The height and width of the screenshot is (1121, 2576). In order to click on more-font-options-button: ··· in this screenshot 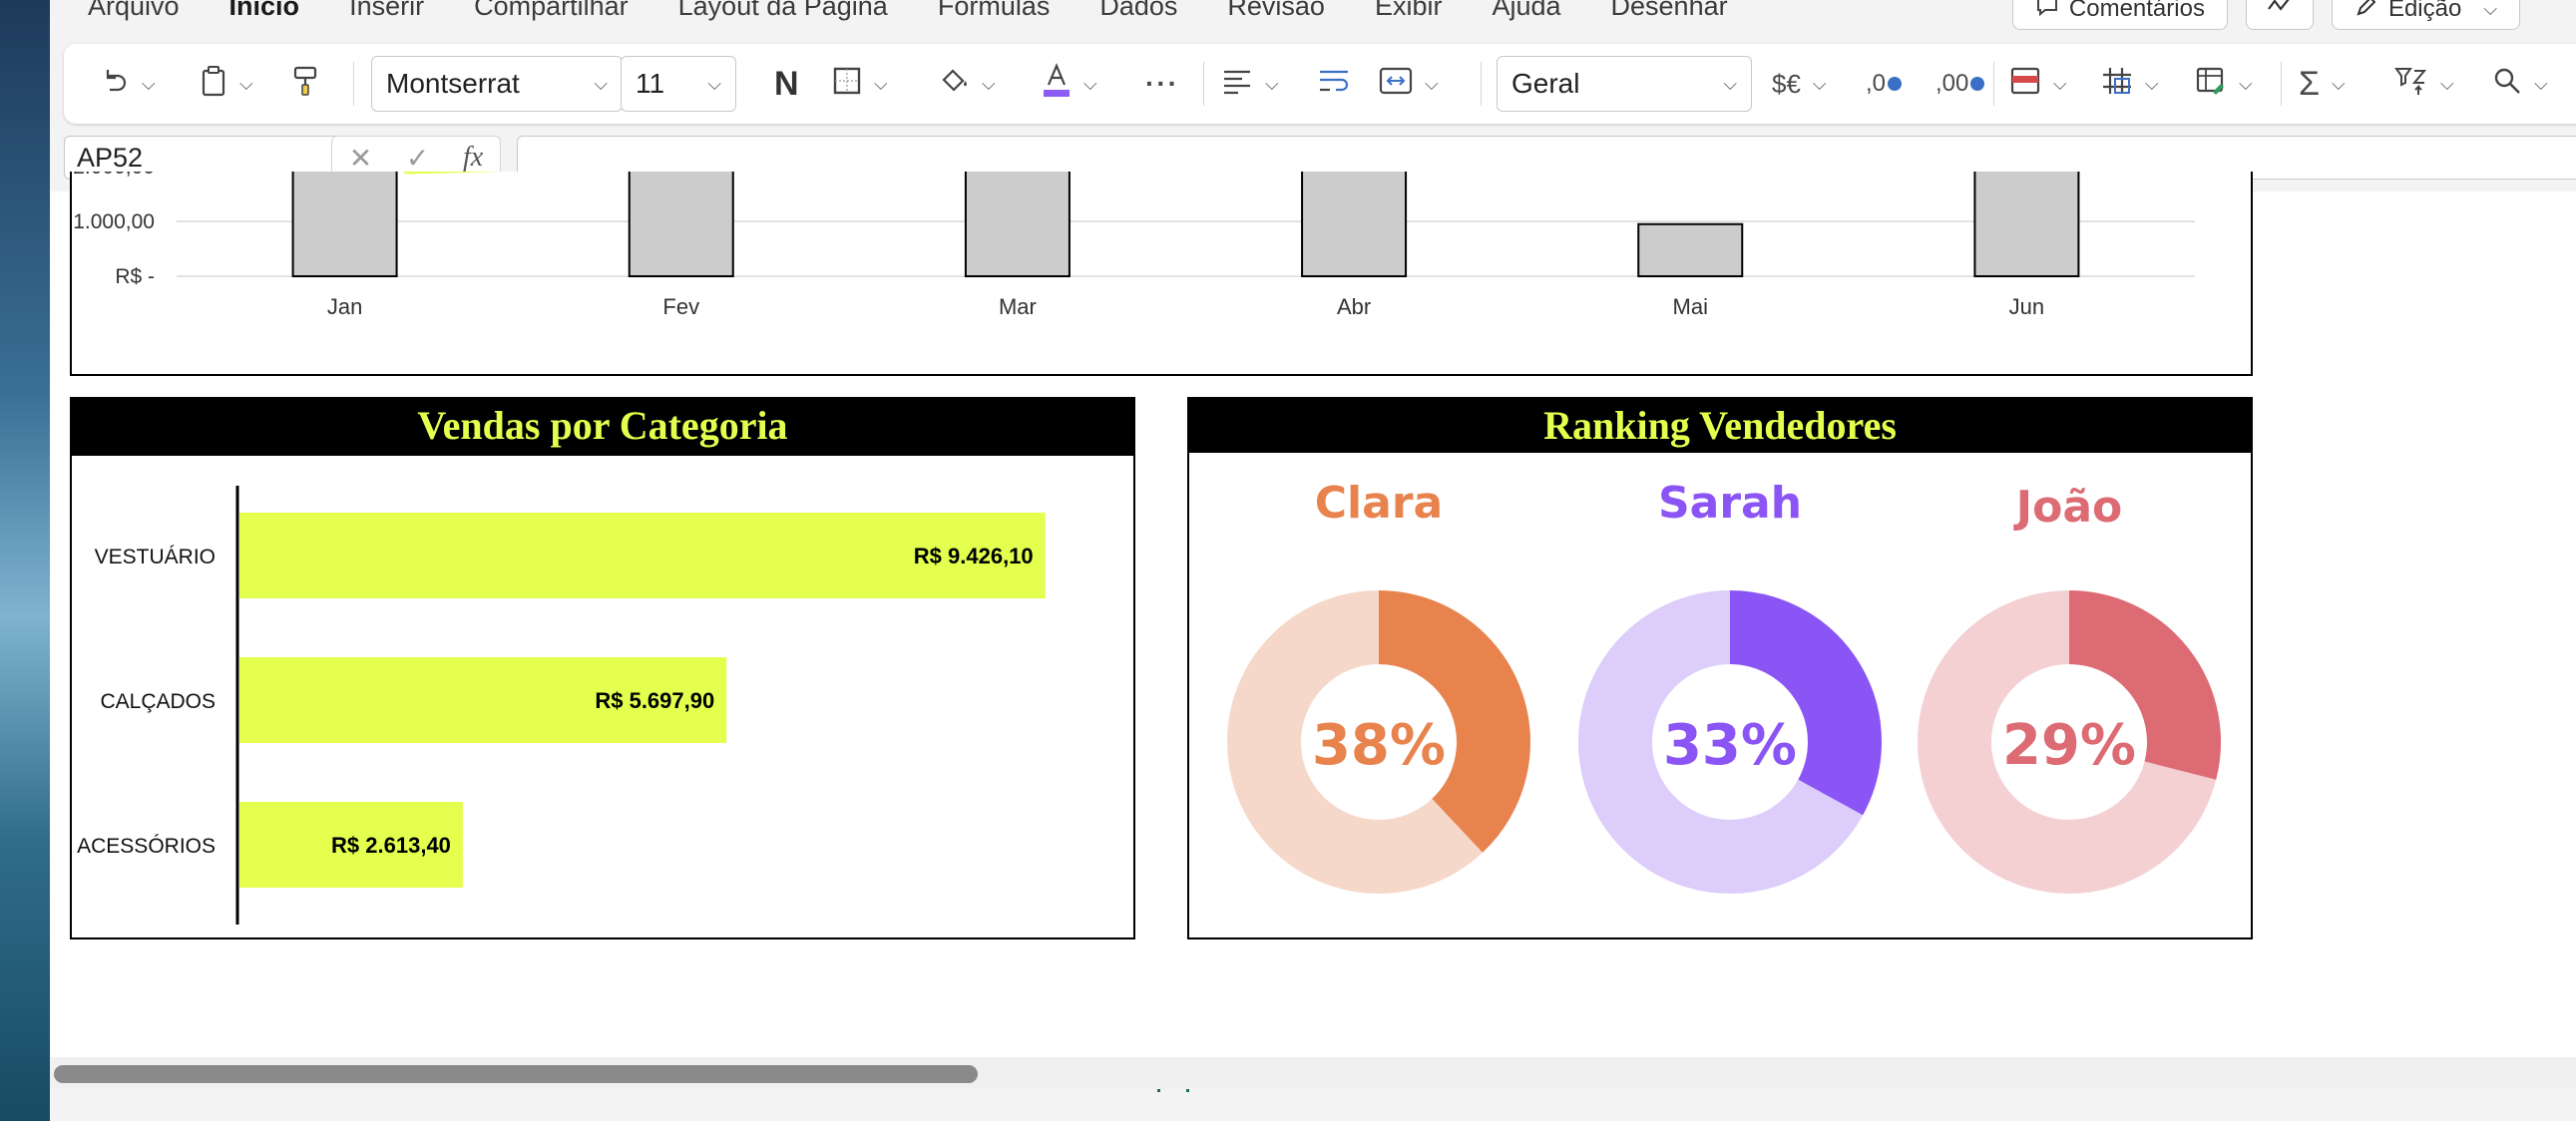, I will do `click(1162, 84)`.